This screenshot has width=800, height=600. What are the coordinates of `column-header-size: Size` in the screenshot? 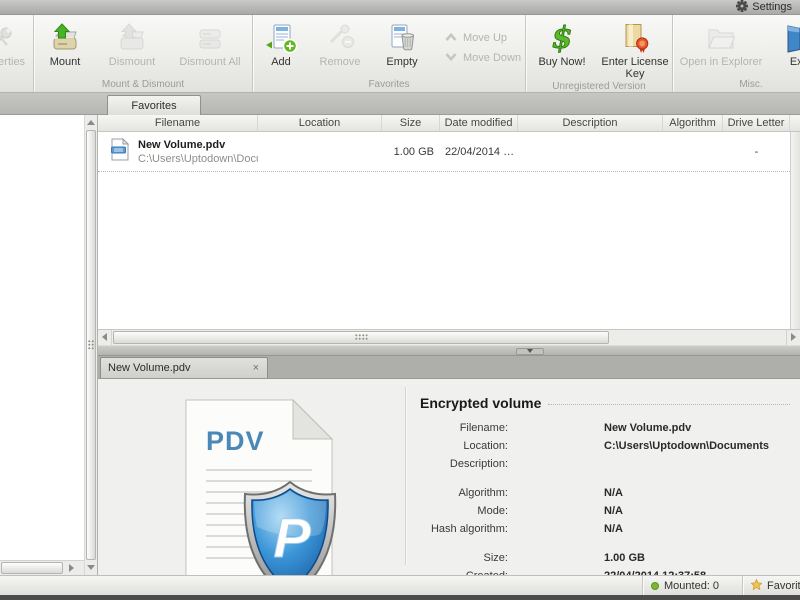 It's located at (411, 123).